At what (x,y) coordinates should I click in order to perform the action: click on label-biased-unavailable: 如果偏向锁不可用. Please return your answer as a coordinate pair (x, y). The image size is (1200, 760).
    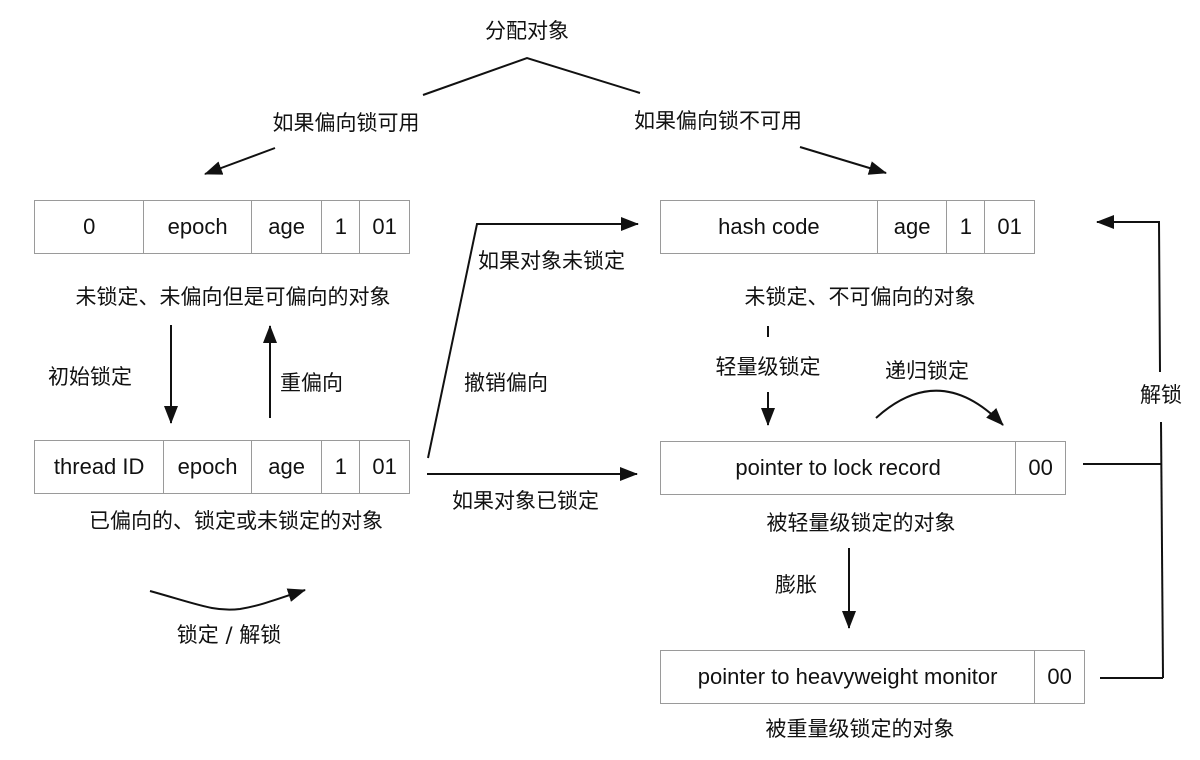
    Looking at the image, I should click on (718, 121).